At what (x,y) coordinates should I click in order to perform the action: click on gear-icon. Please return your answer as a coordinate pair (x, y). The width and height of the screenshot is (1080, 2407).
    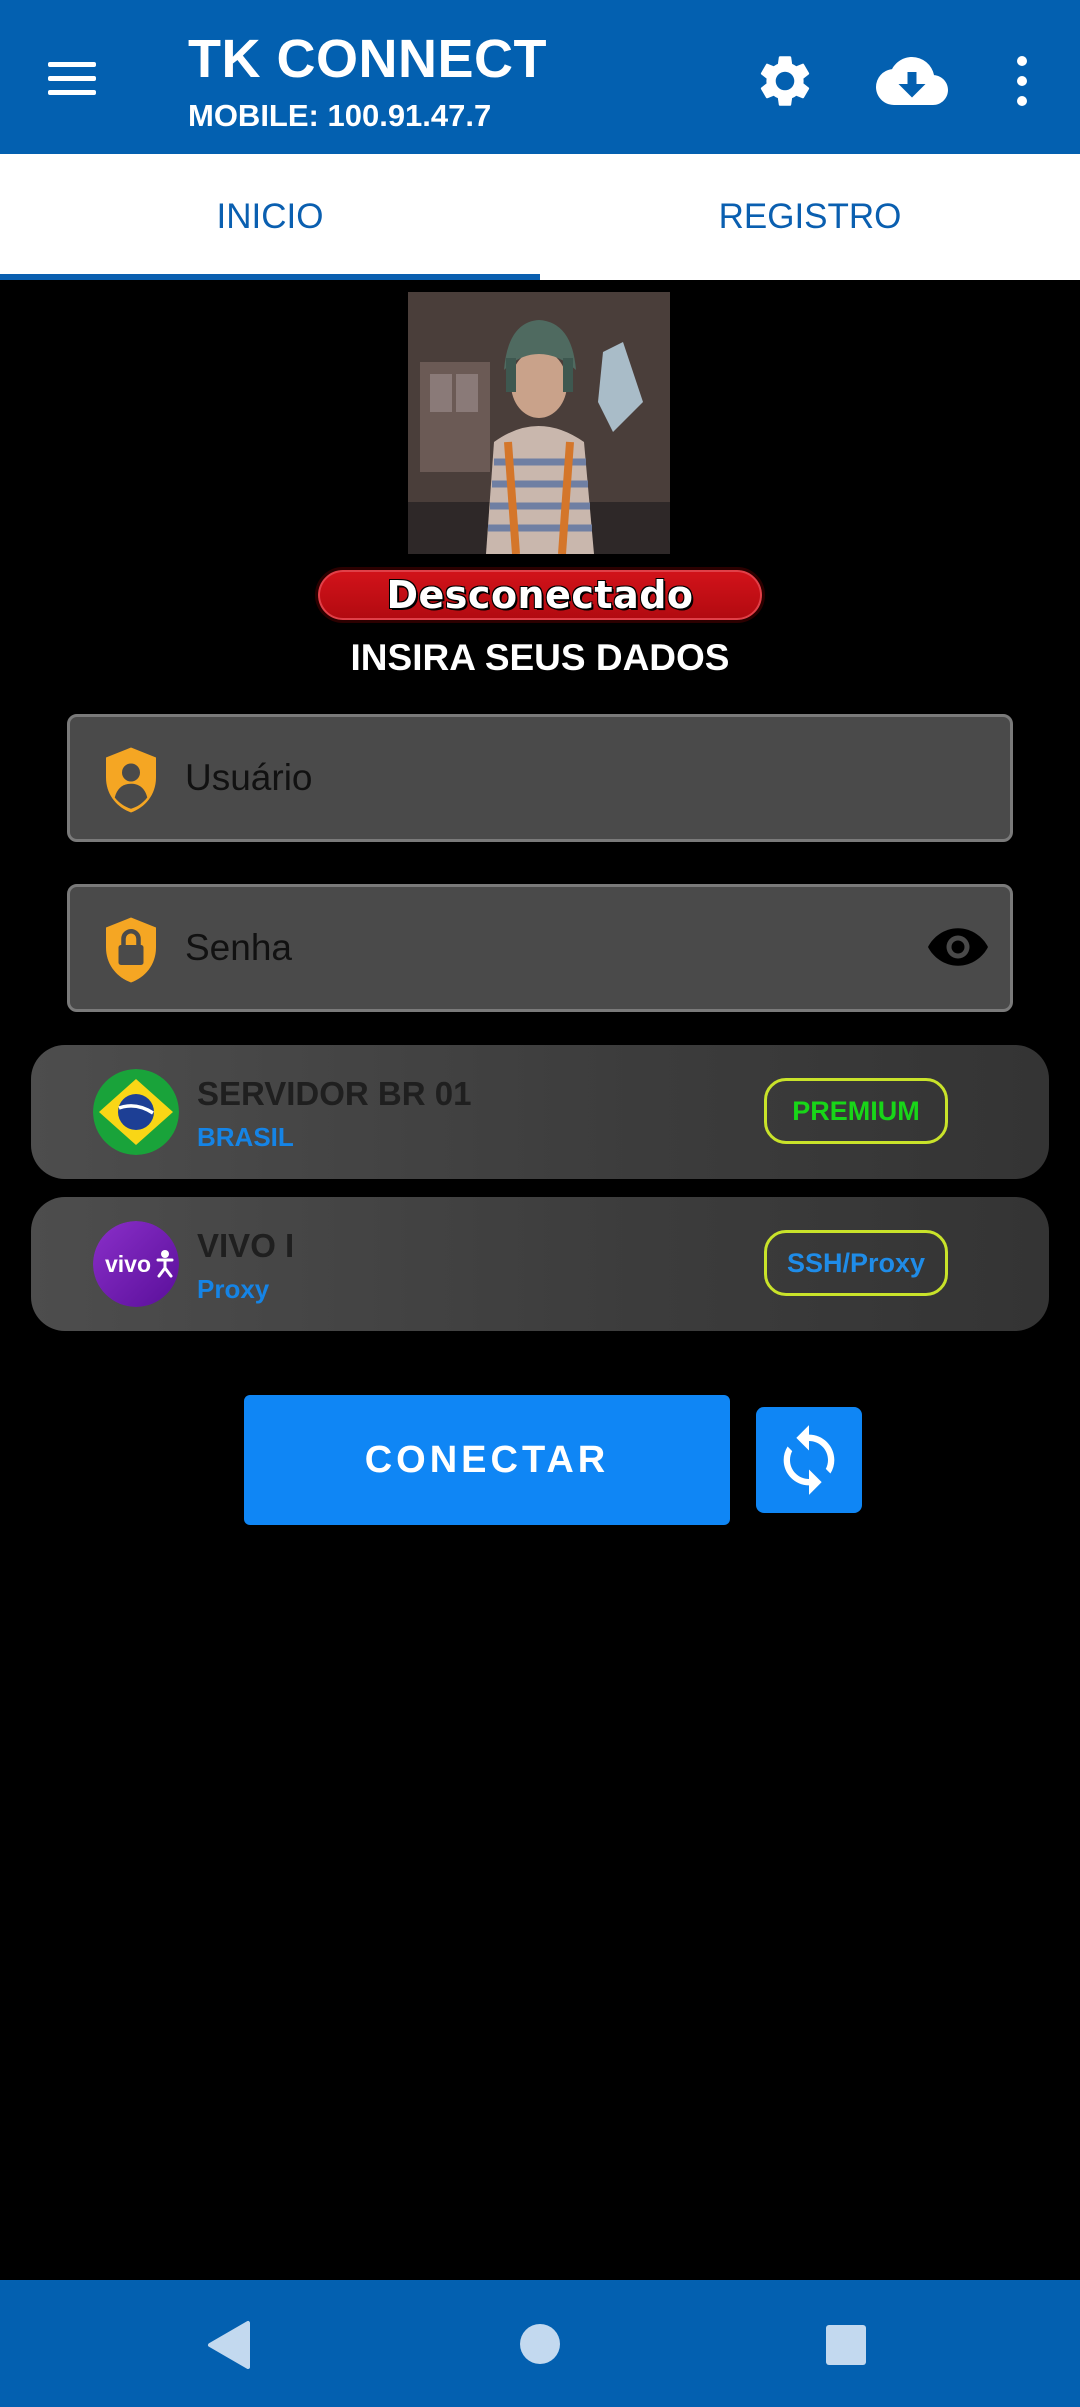
    Looking at the image, I should click on (785, 81).